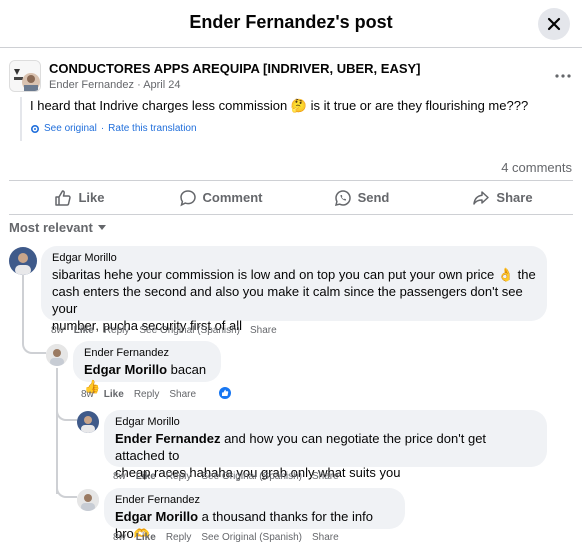 Image resolution: width=582 pixels, height=556 pixels. Describe the element at coordinates (91, 85) in the screenshot. I see `post-author-link: Ender Fernandez` at that location.